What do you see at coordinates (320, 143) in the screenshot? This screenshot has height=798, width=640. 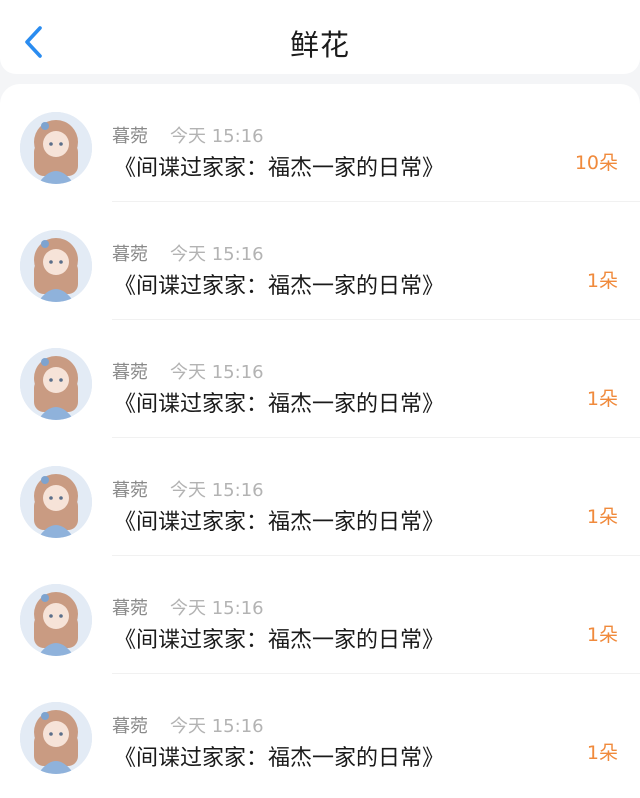 I see `list-item: 暮菀 今天 15:16 《间谍过家家：福杰一家的日常》 10朵` at bounding box center [320, 143].